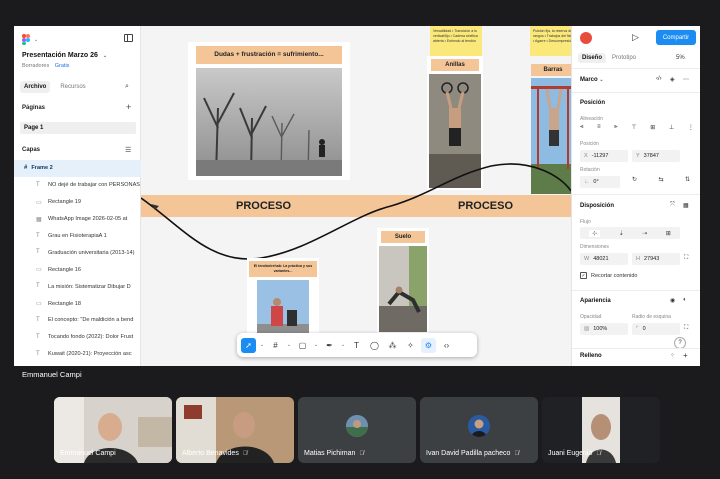  I want to click on code-icon: ‹/›, so click(659, 79).